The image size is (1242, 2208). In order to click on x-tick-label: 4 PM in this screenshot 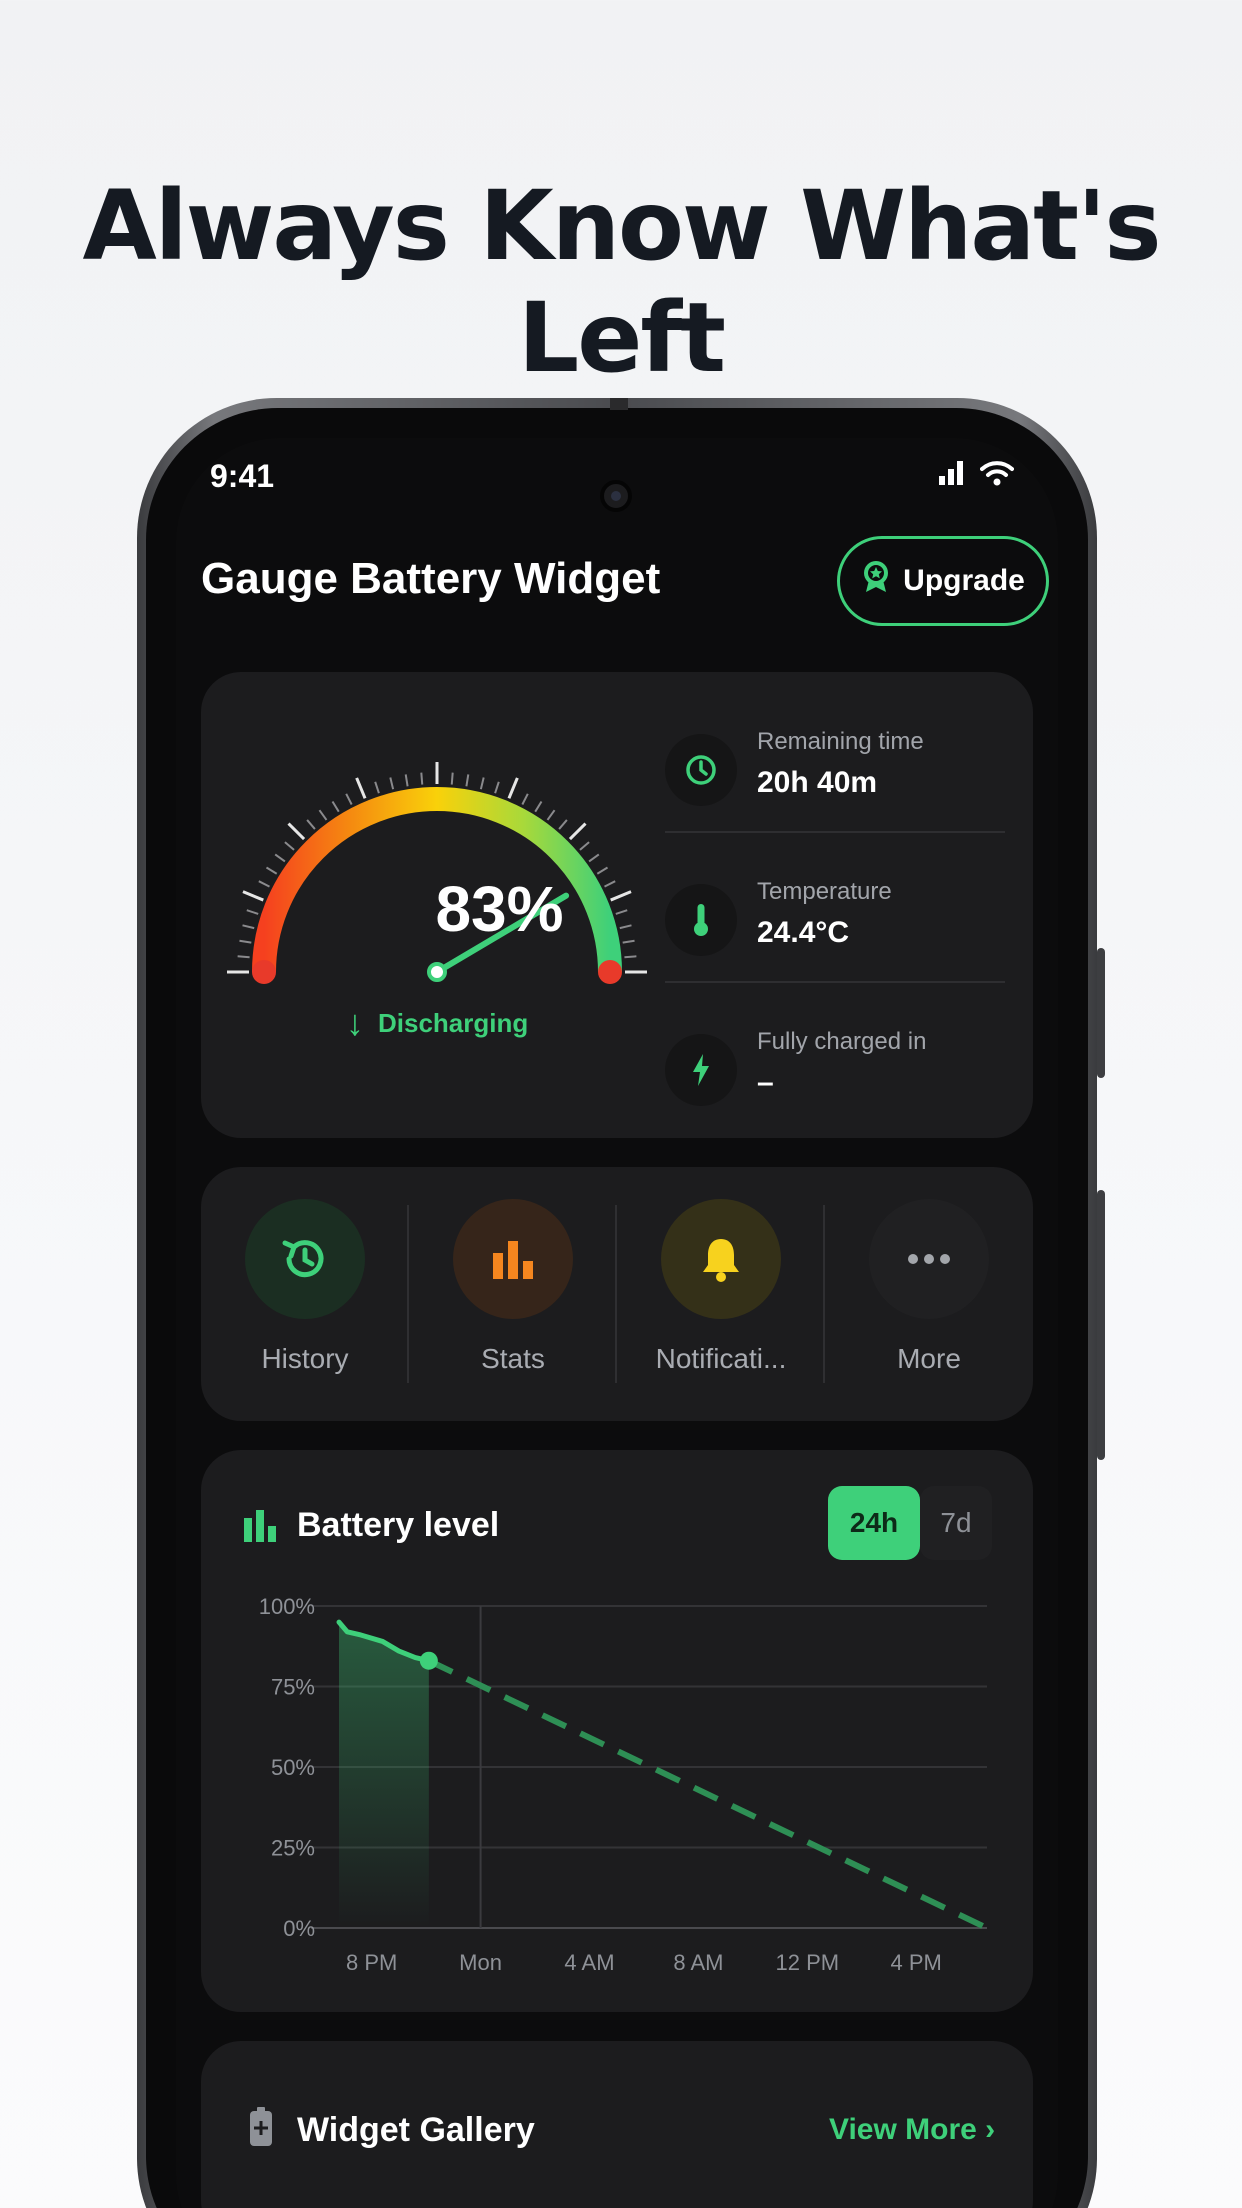, I will do `click(916, 1962)`.